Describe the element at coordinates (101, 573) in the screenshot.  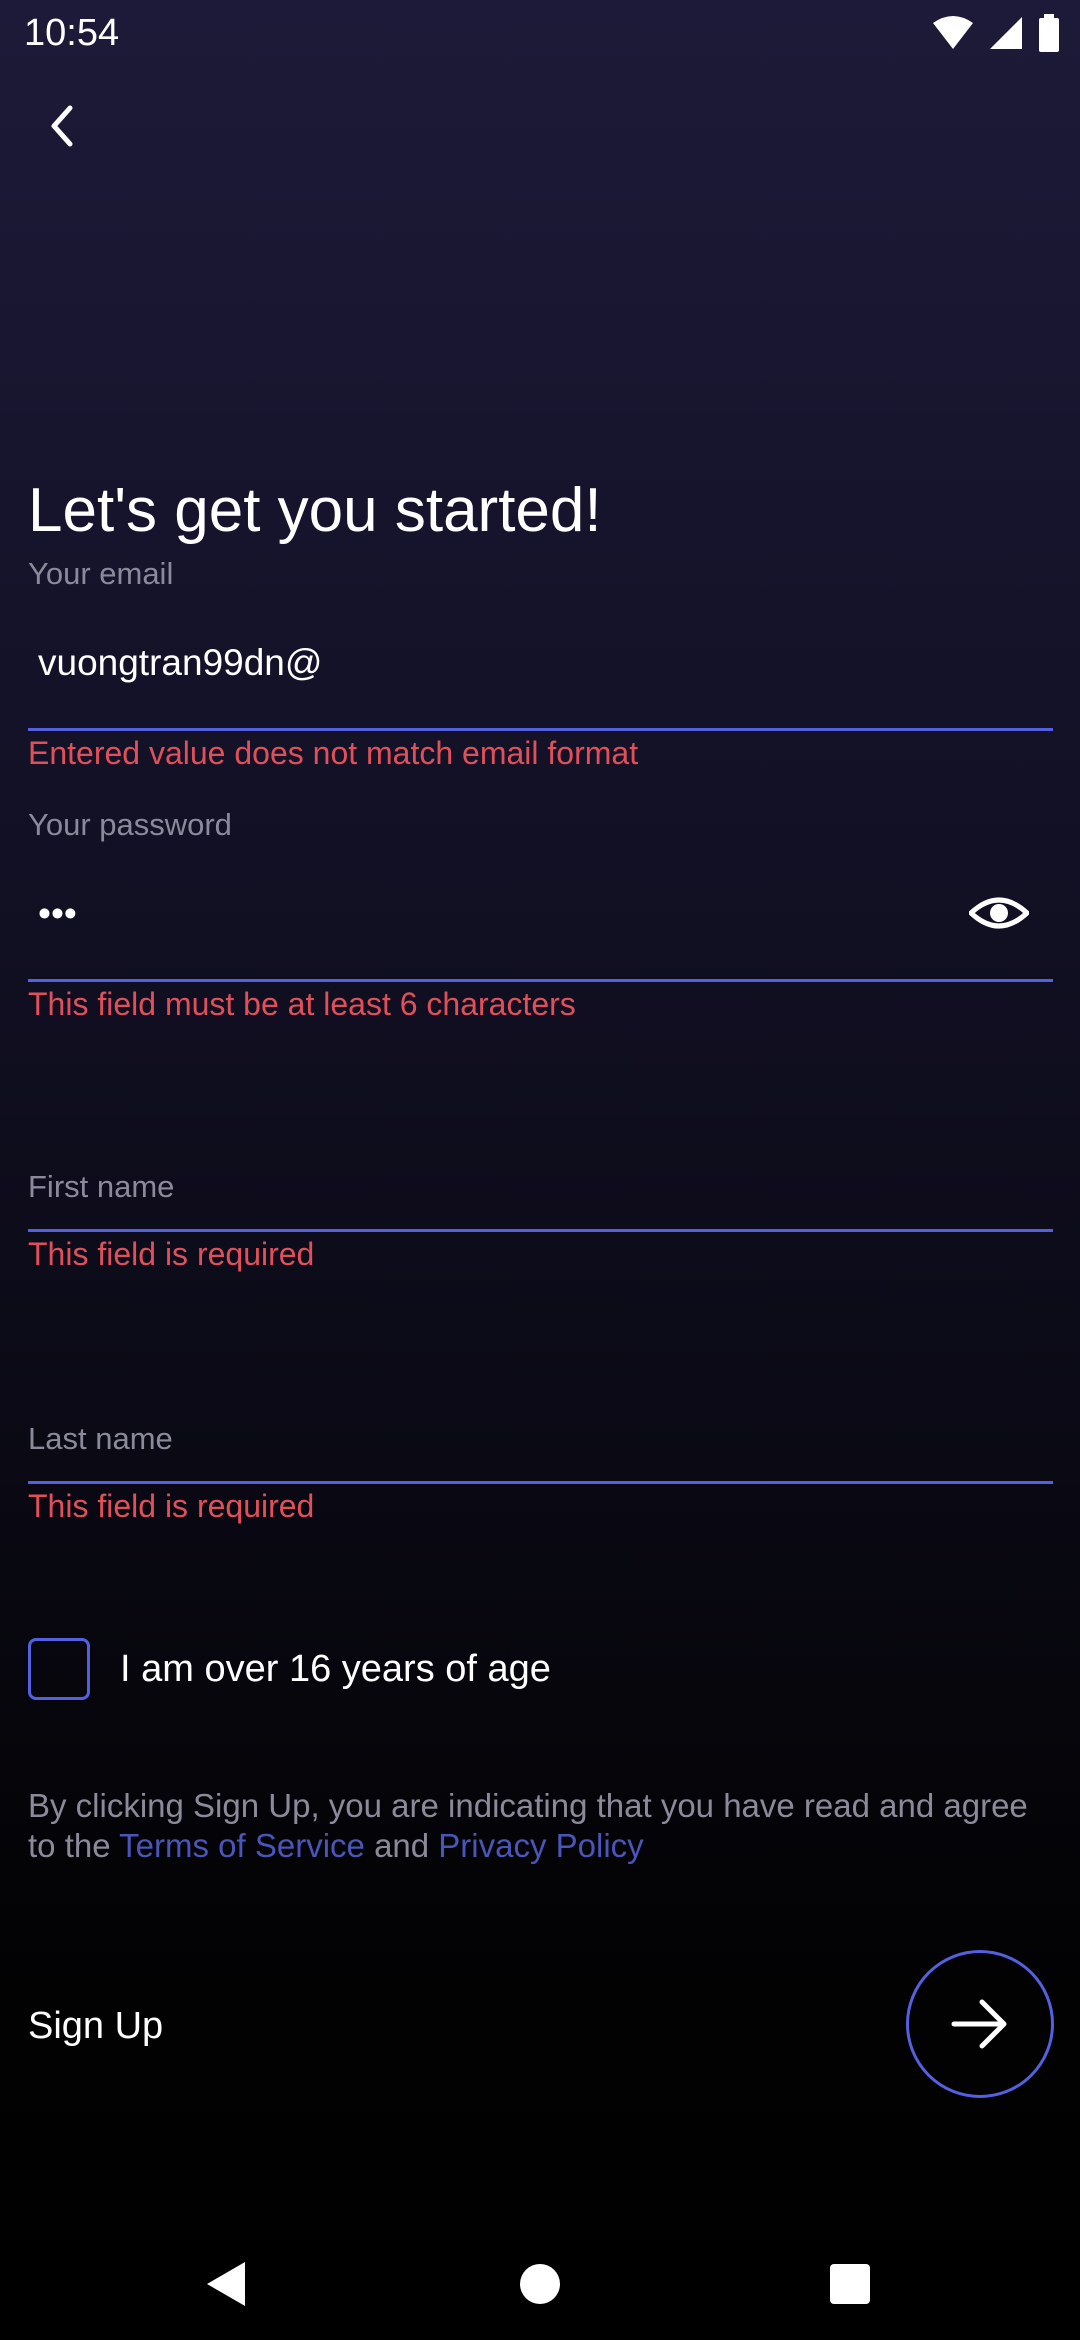
I see `email-label: Your email` at that location.